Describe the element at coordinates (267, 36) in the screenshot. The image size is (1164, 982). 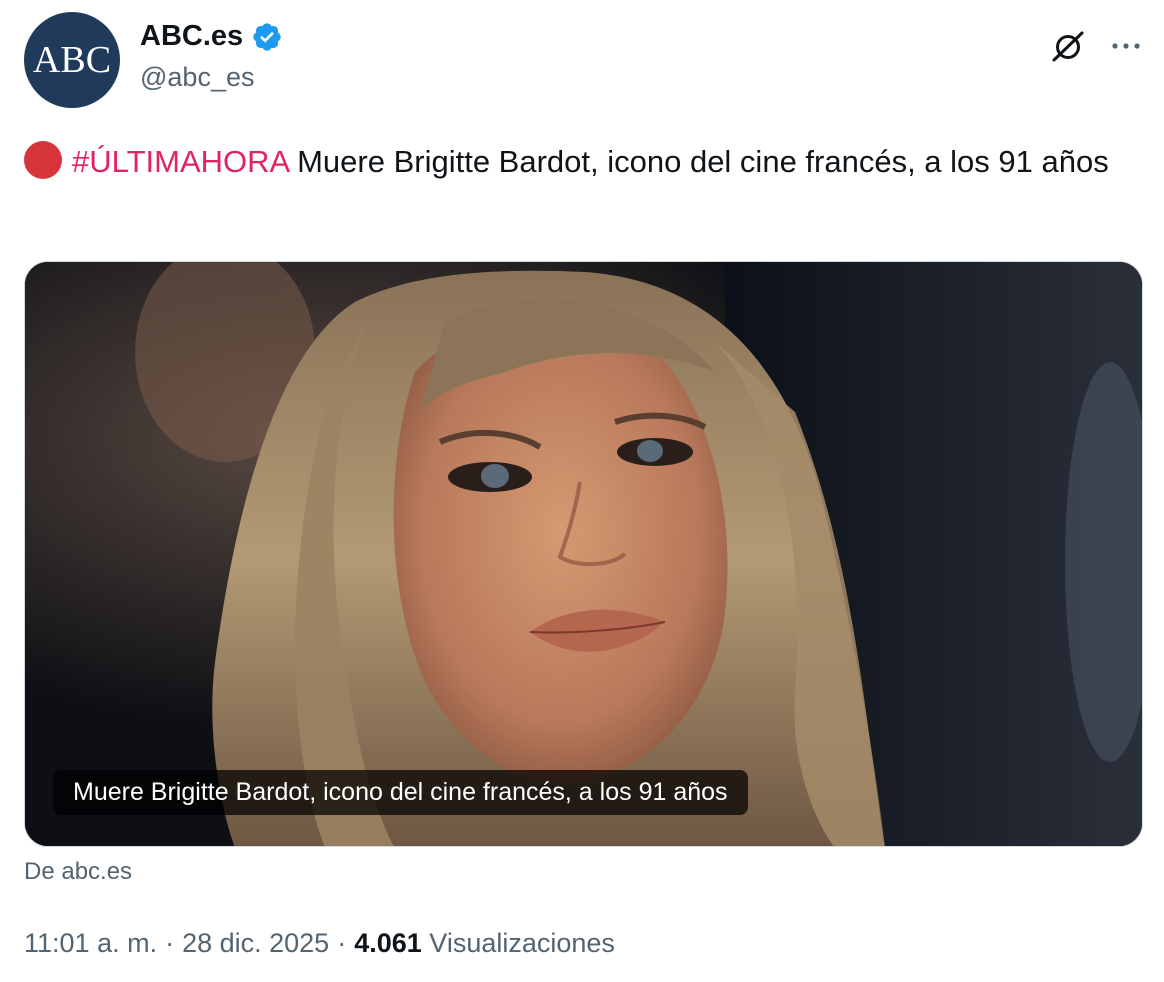
I see `verified-badge-icon` at that location.